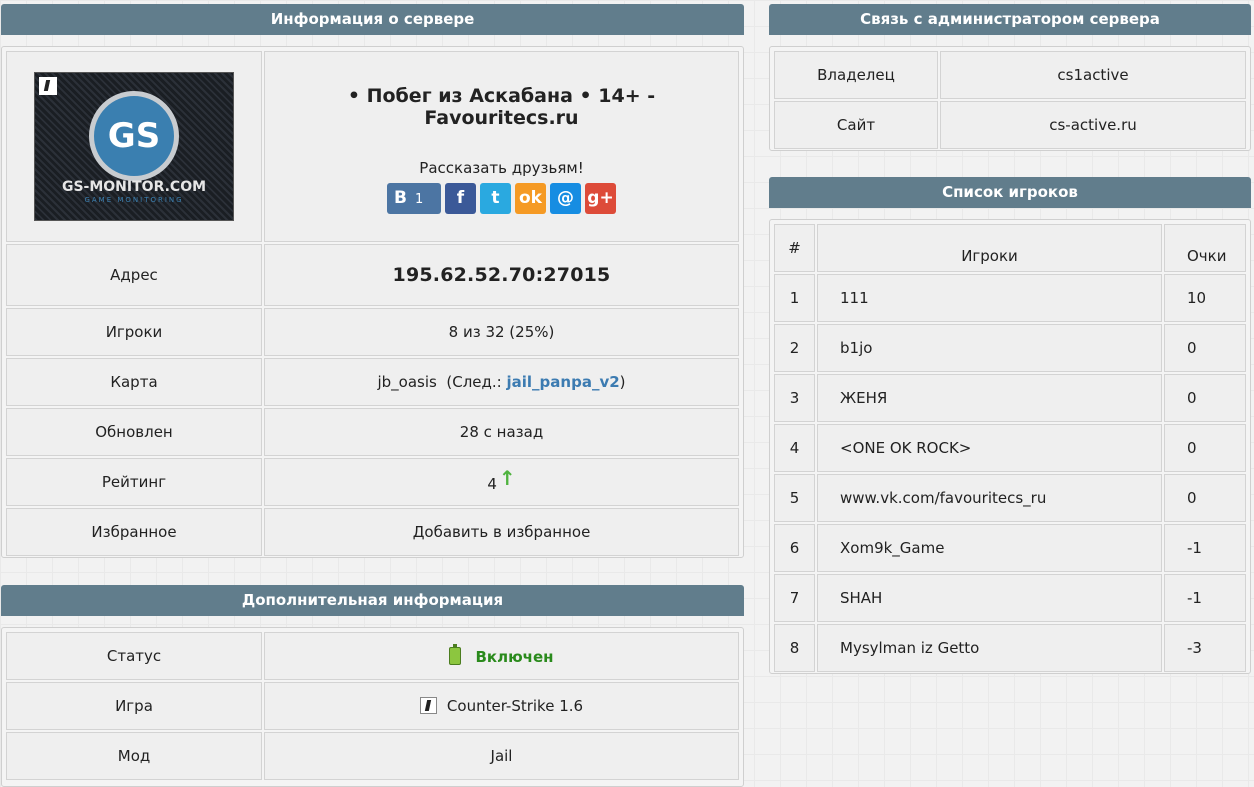 This screenshot has width=1254, height=787. I want to click on col-header-score: Очки, so click(1205, 248).